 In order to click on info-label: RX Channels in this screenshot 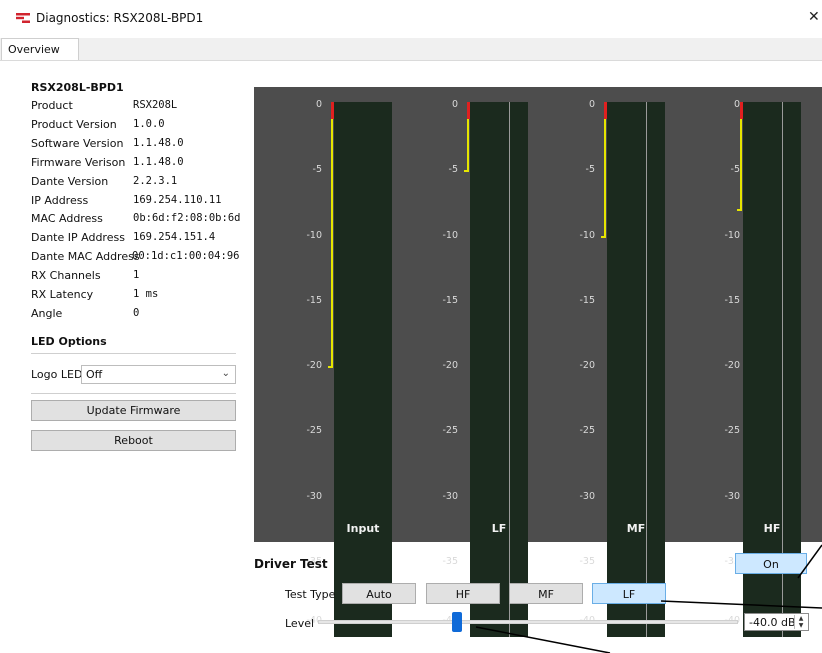, I will do `click(66, 276)`.